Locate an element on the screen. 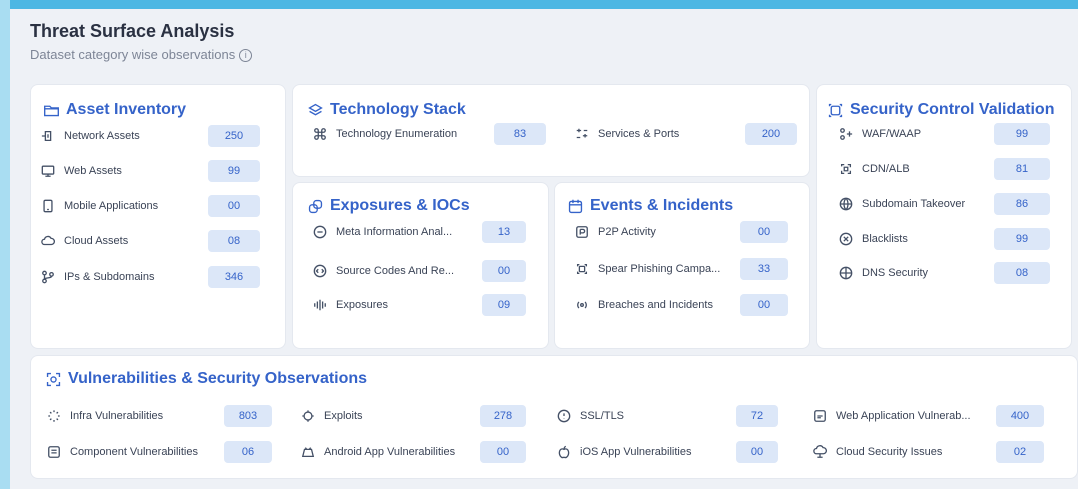 The height and width of the screenshot is (489, 1078). waf-waap-count-badge: 99 is located at coordinates (1022, 134).